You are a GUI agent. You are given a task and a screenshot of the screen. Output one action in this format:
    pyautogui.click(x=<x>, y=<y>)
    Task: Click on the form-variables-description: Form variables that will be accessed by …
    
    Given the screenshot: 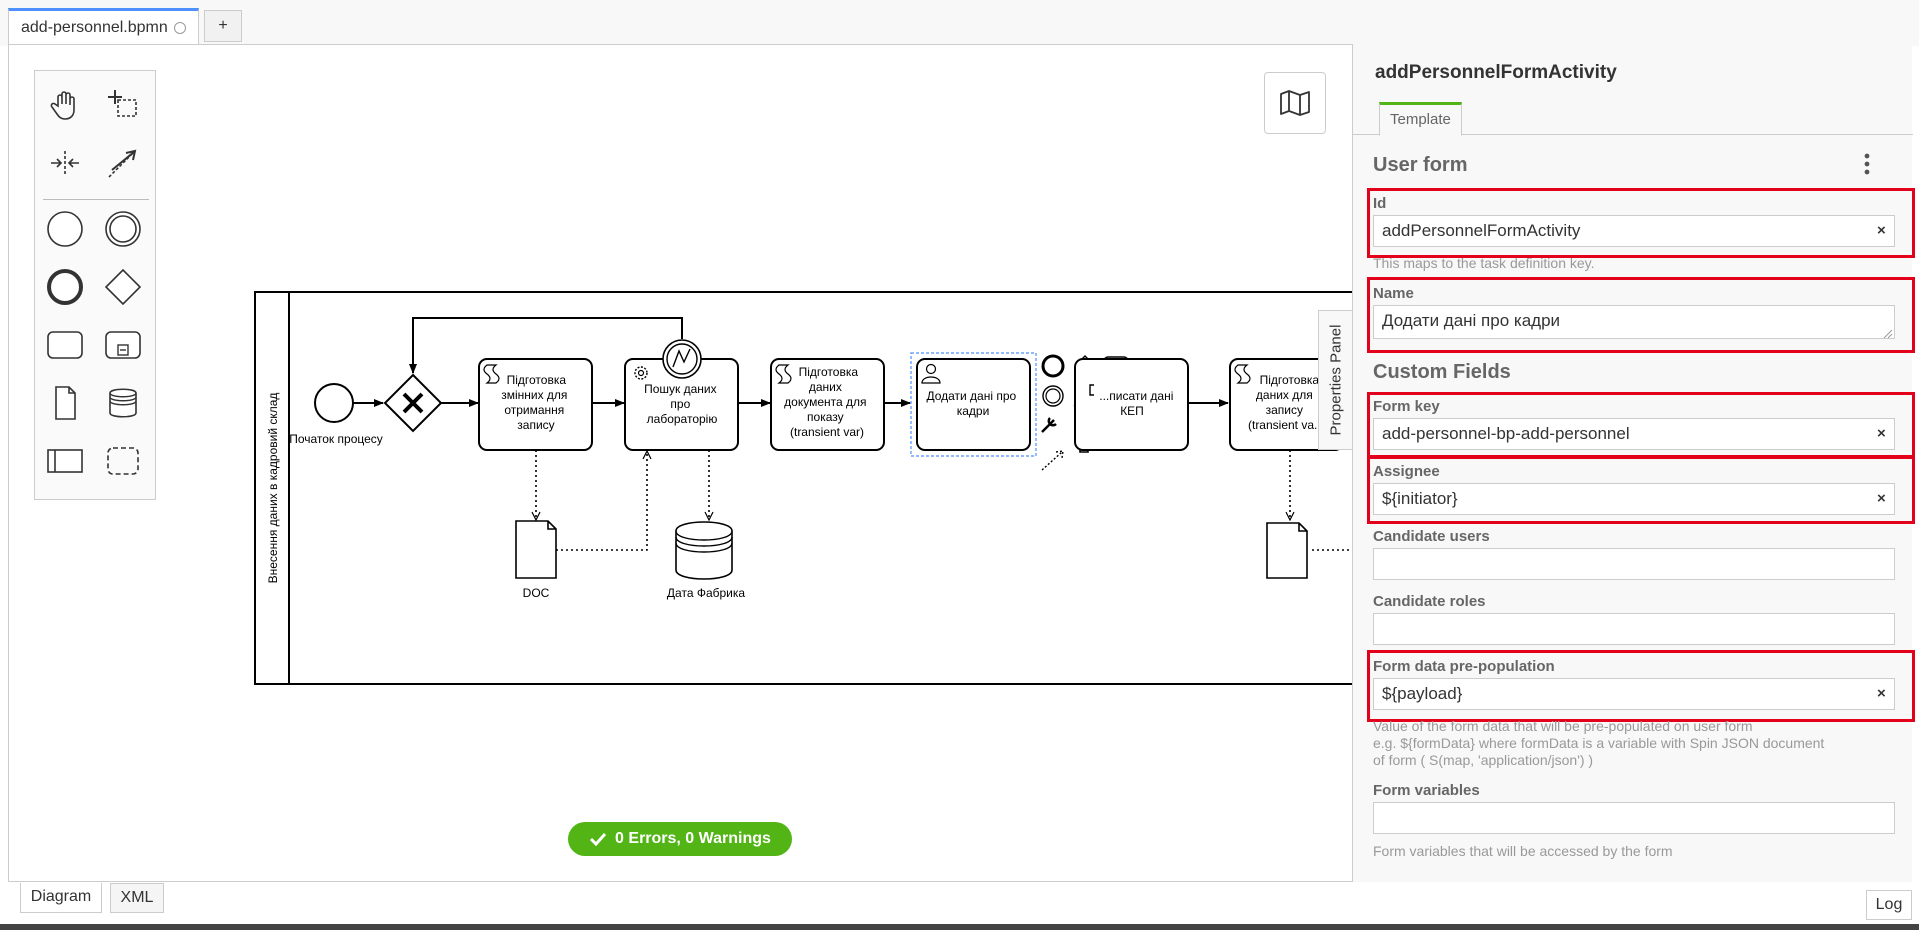 What is the action you would take?
    pyautogui.click(x=1523, y=851)
    